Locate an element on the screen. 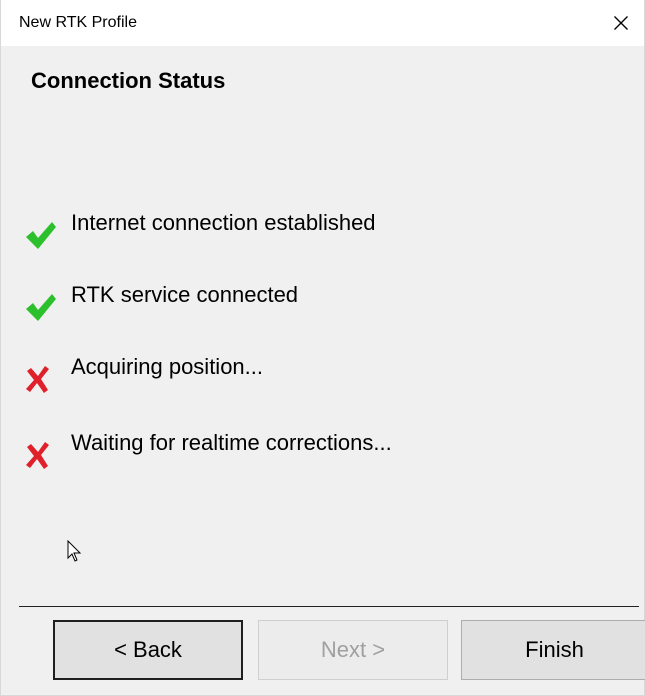 Image resolution: width=645 pixels, height=696 pixels. status-item-internet: Internet connection established is located at coordinates (301, 230).